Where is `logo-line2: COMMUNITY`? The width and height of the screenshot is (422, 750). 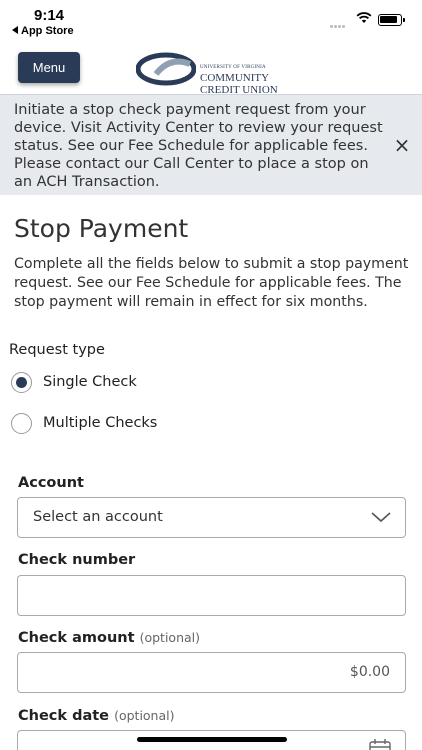
logo-line2: COMMUNITY is located at coordinates (235, 78).